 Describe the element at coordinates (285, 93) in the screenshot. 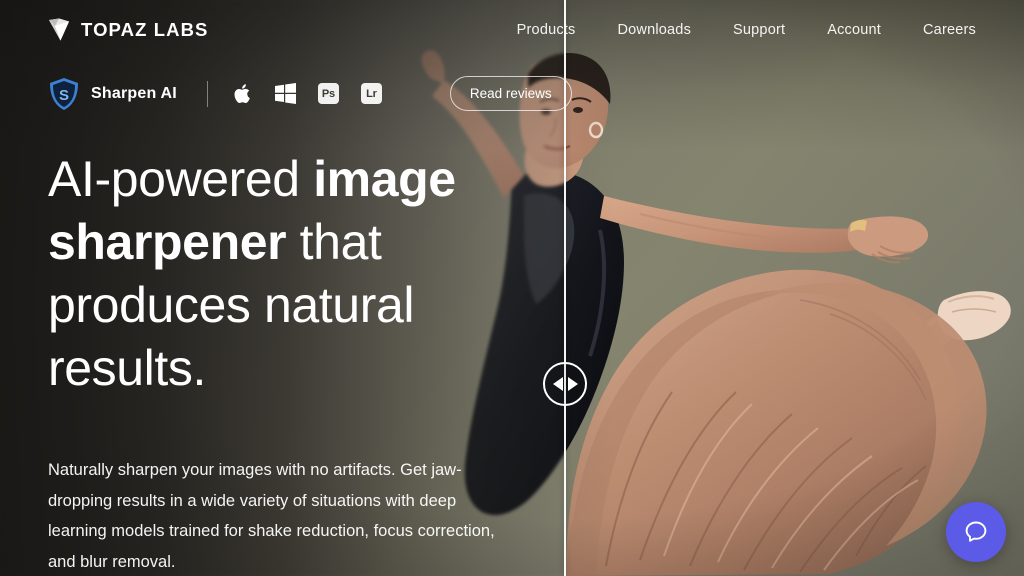

I see `windows-icon` at that location.